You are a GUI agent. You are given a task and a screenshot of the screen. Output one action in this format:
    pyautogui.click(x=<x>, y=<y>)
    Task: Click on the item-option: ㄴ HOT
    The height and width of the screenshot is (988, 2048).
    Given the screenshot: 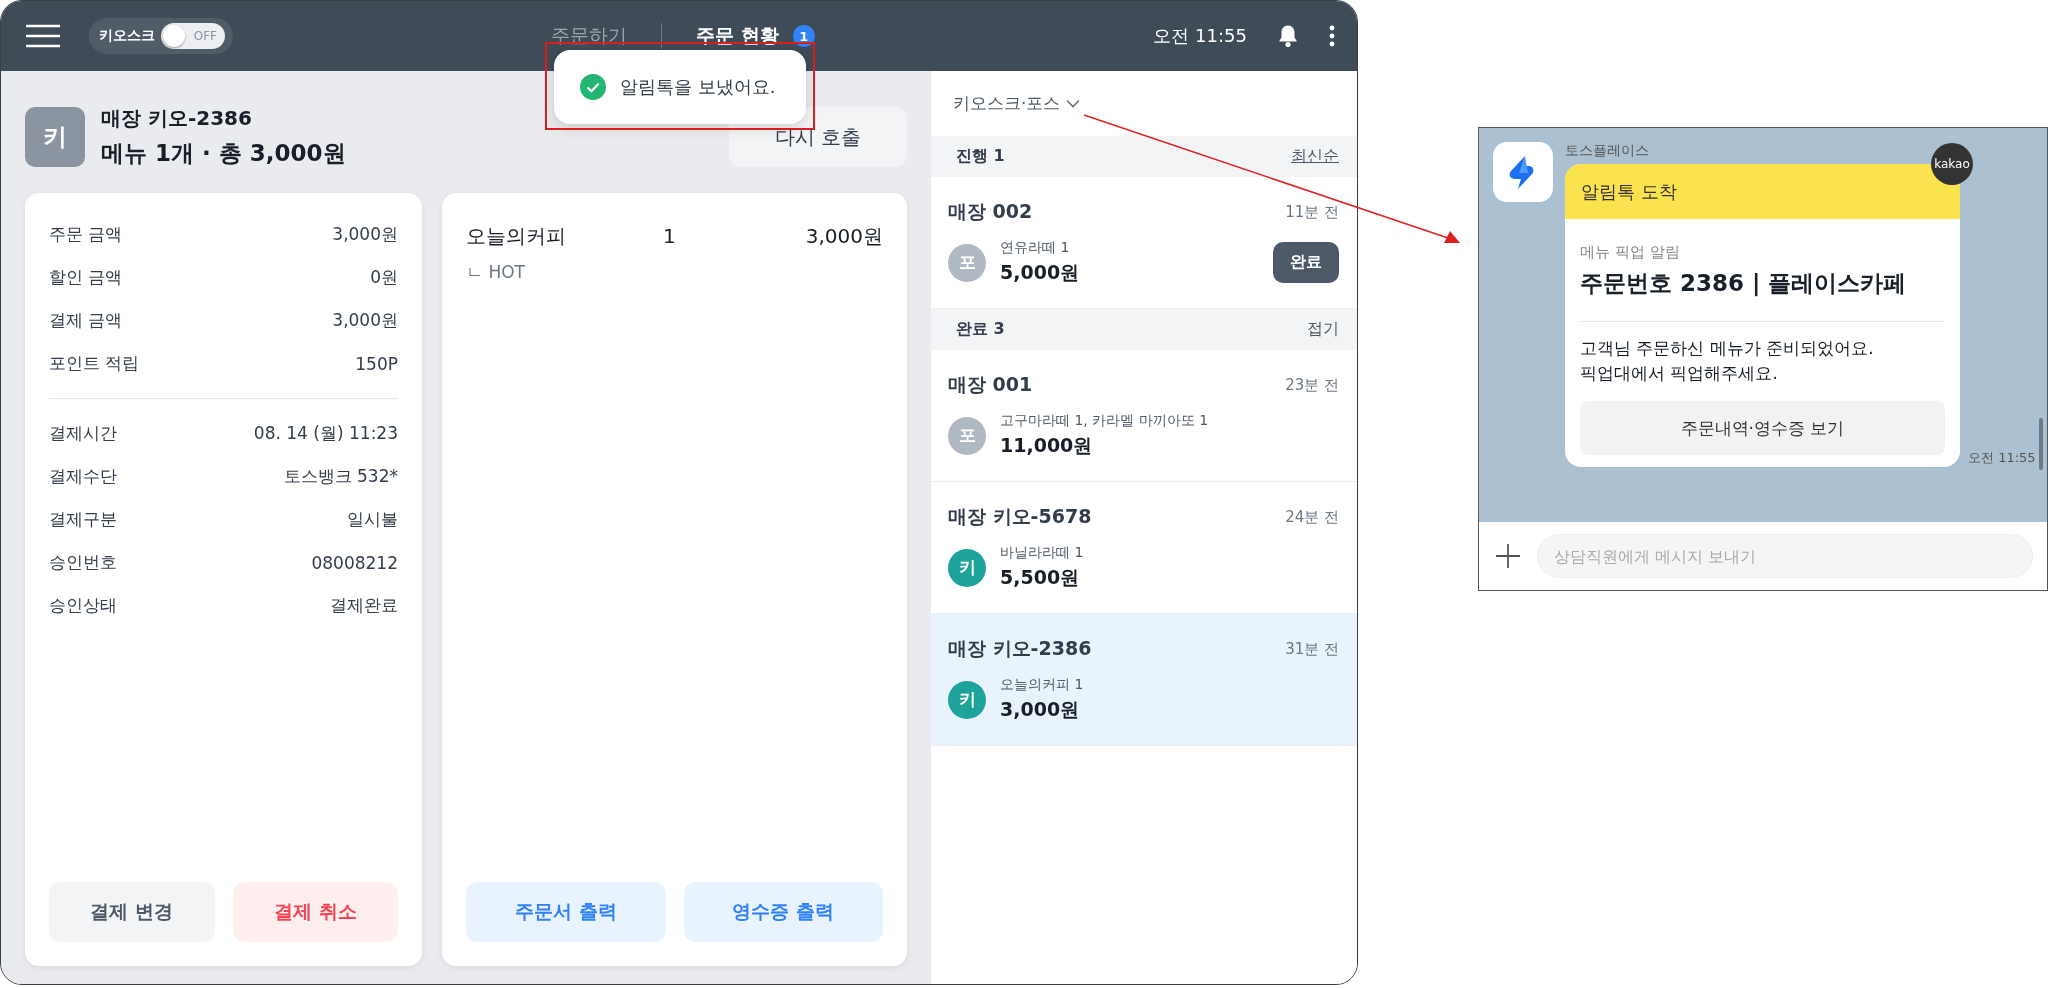 What is the action you would take?
    pyautogui.click(x=674, y=272)
    